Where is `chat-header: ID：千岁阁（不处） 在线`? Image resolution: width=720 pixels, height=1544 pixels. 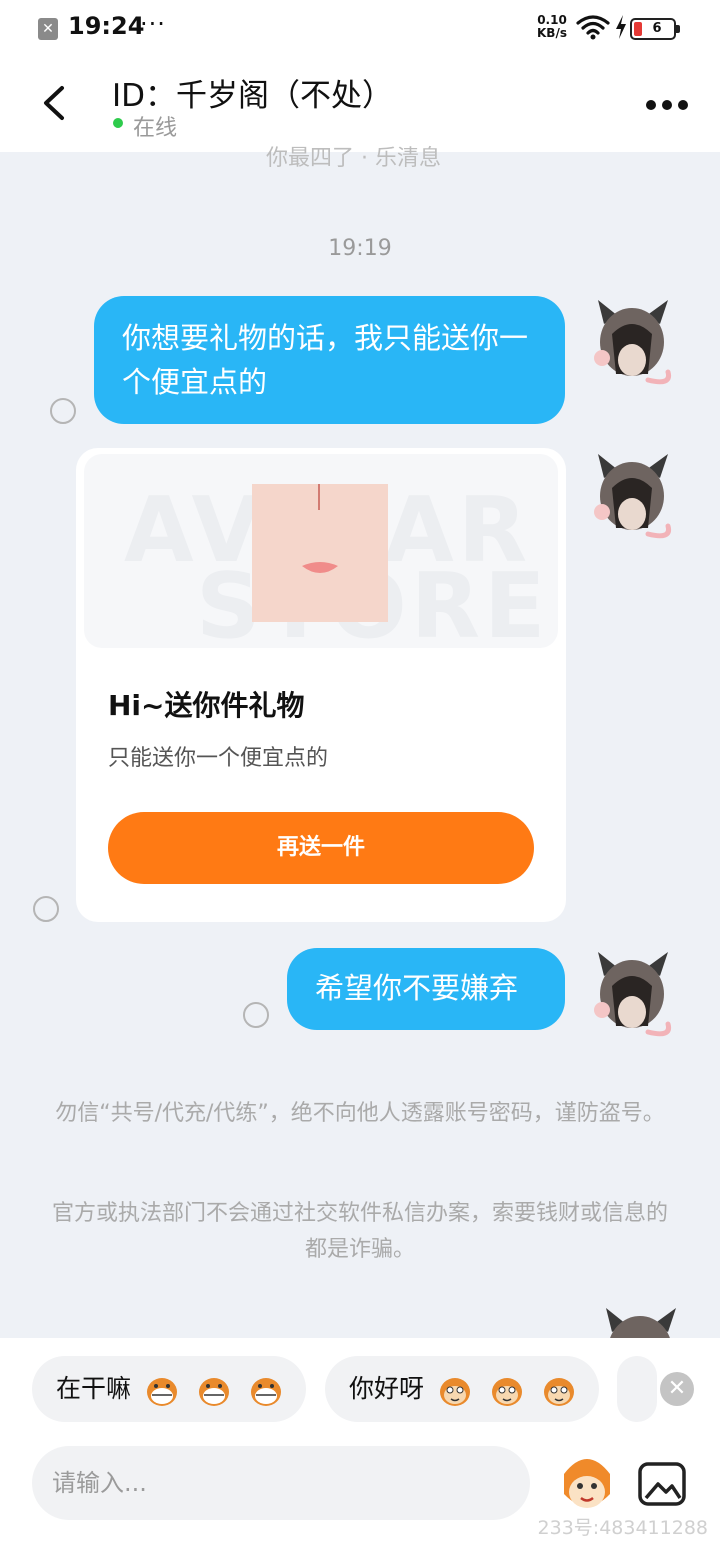
chat-header: ID：千岁阁（不处） 在线 is located at coordinates (360, 104).